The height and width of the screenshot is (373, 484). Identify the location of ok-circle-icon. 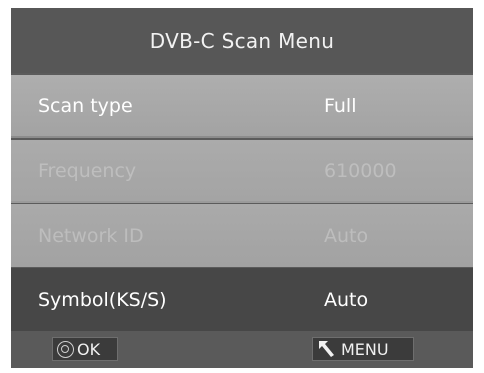
(65, 349).